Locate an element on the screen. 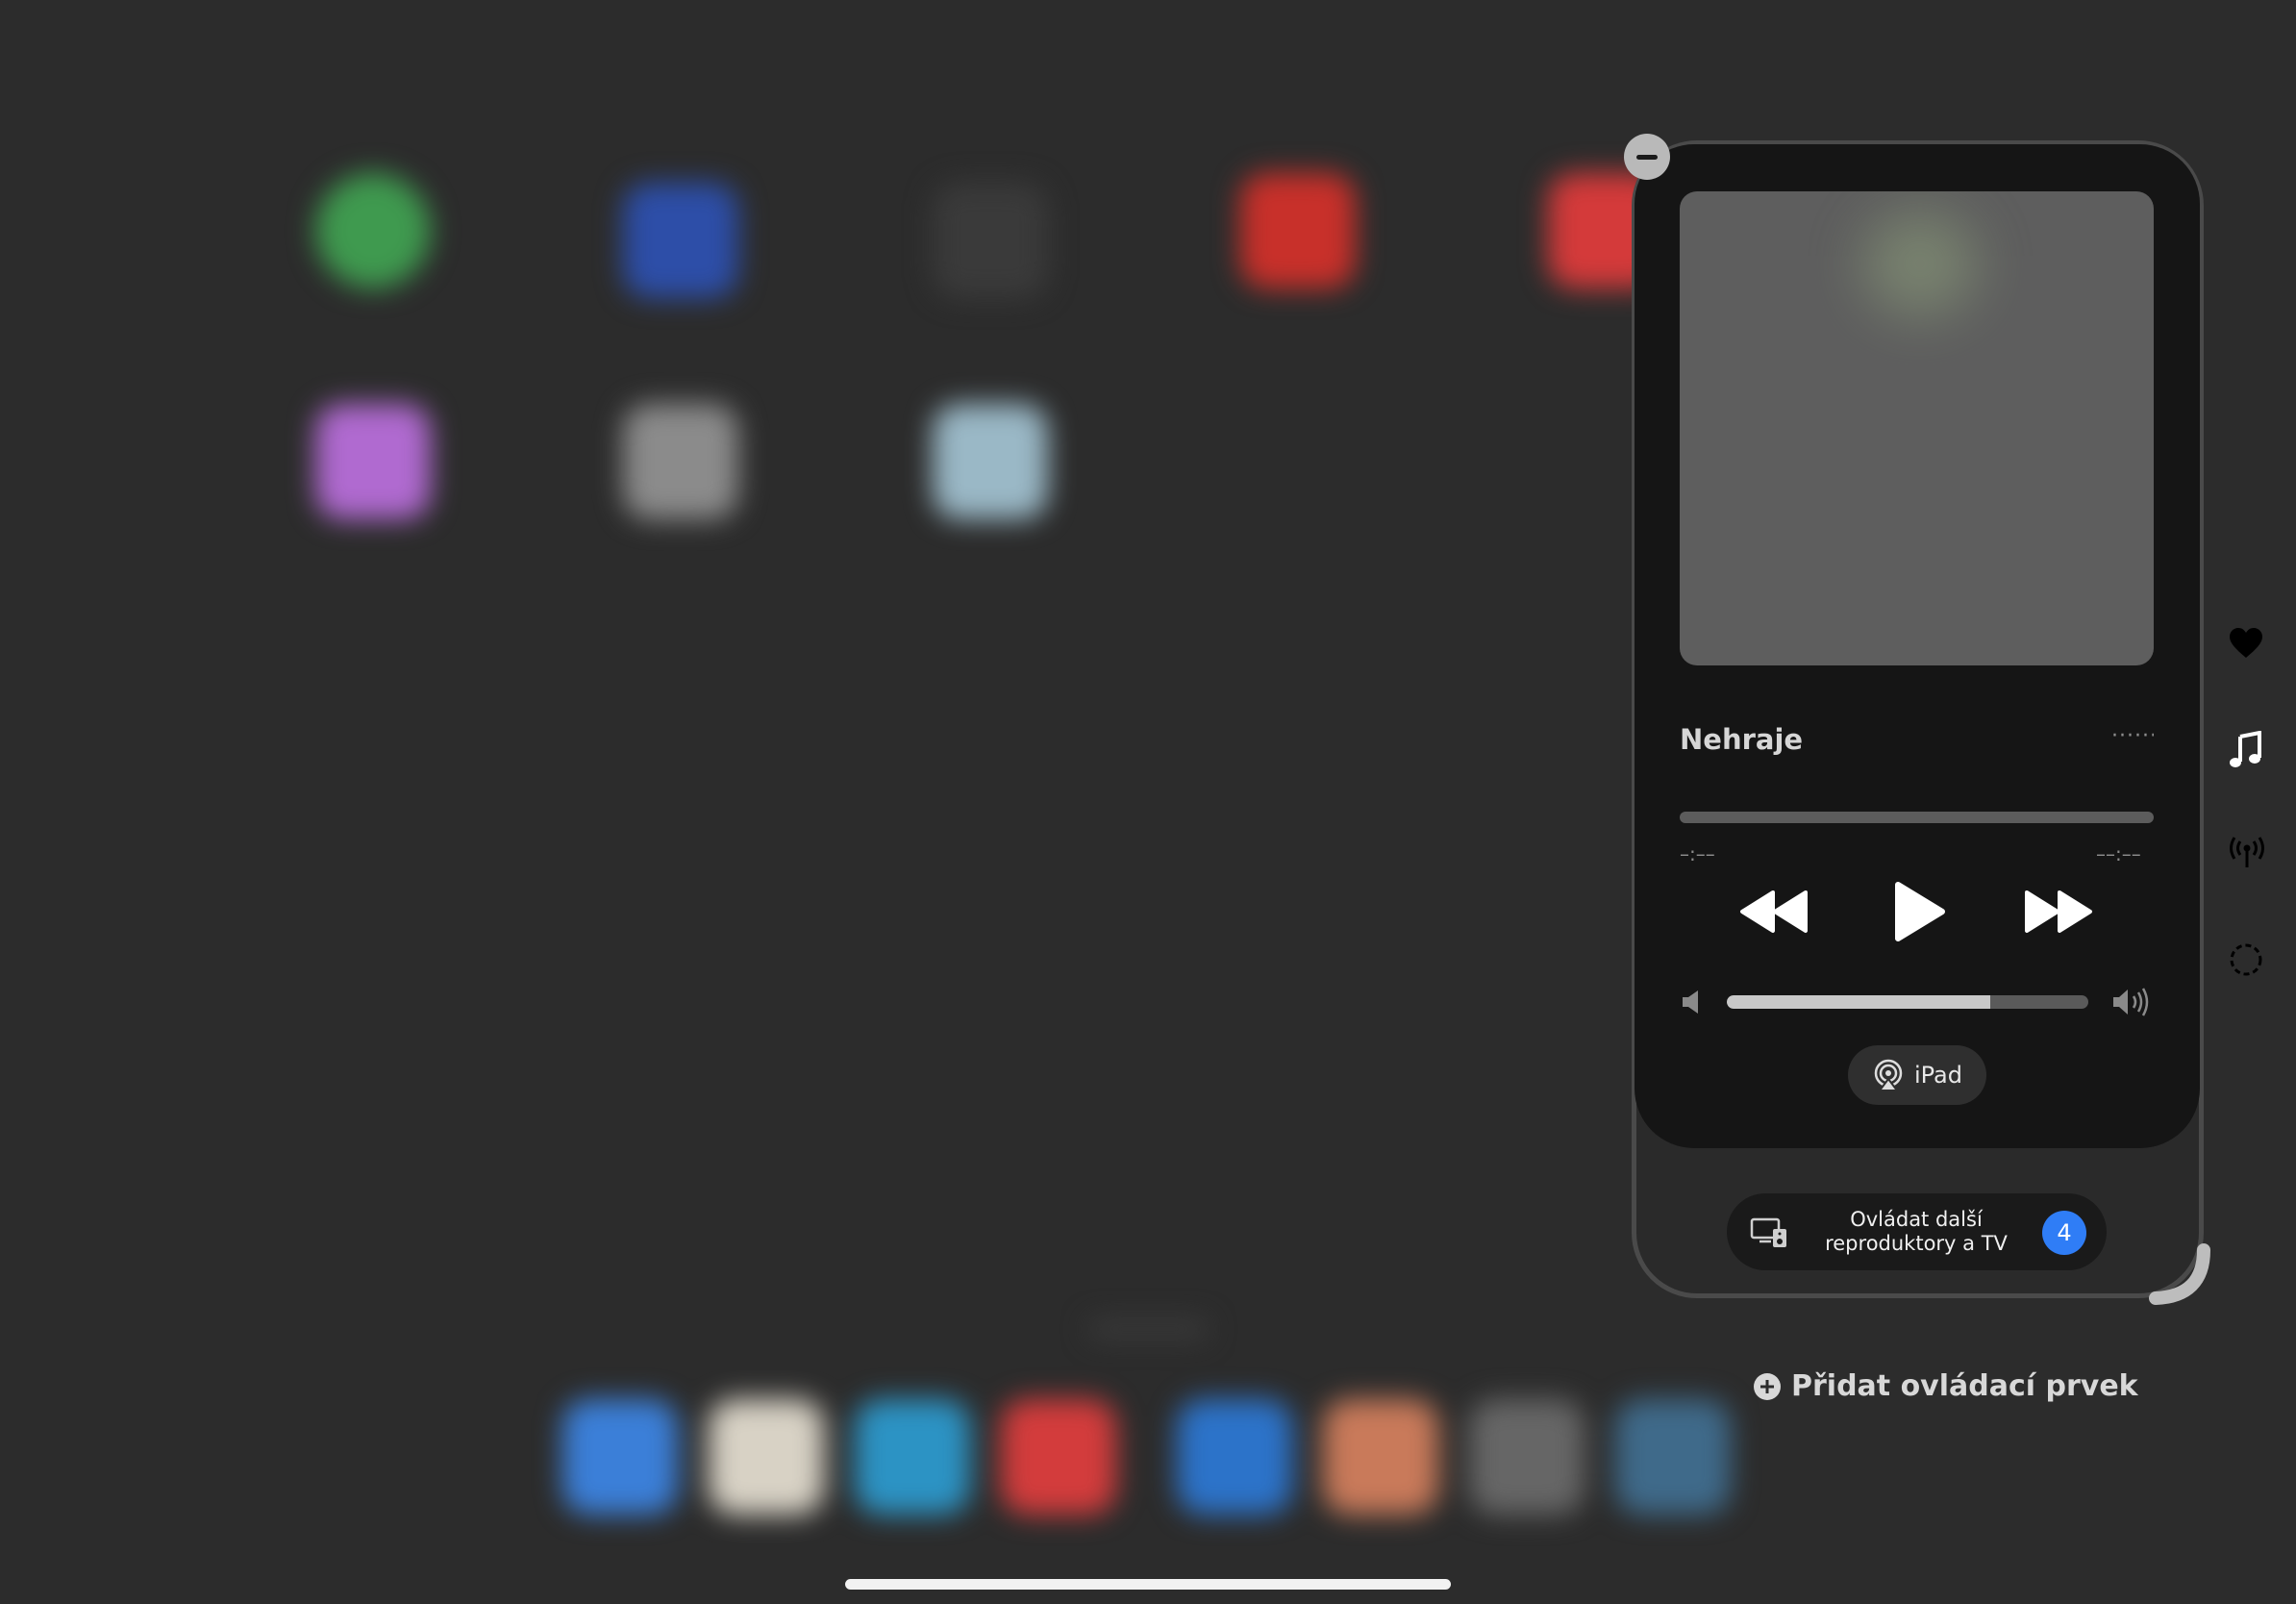 This screenshot has height=1604, width=2296. fast-forward-icon is located at coordinates (2058, 912).